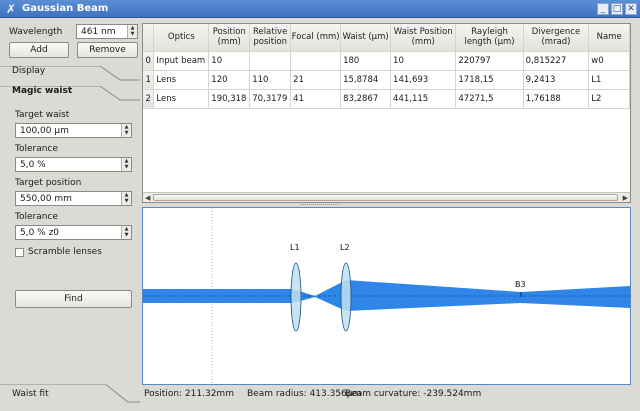  Describe the element at coordinates (316, 80) in the screenshot. I see `table-cell: 21` at that location.